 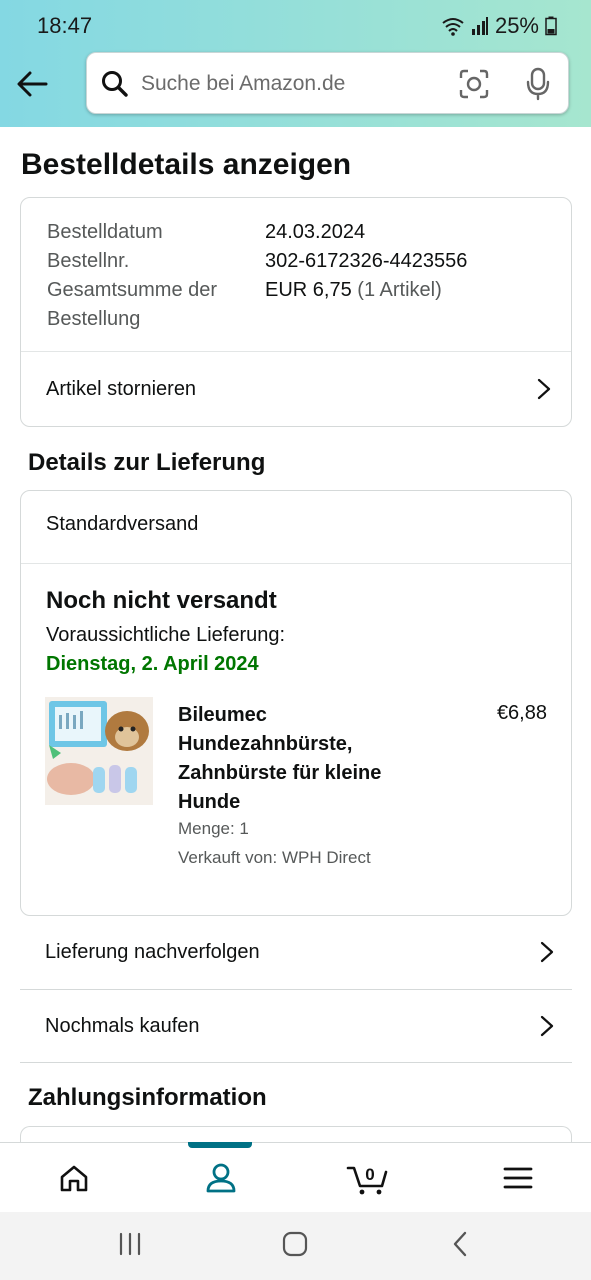 I want to click on home-icon, so click(x=73, y=1178).